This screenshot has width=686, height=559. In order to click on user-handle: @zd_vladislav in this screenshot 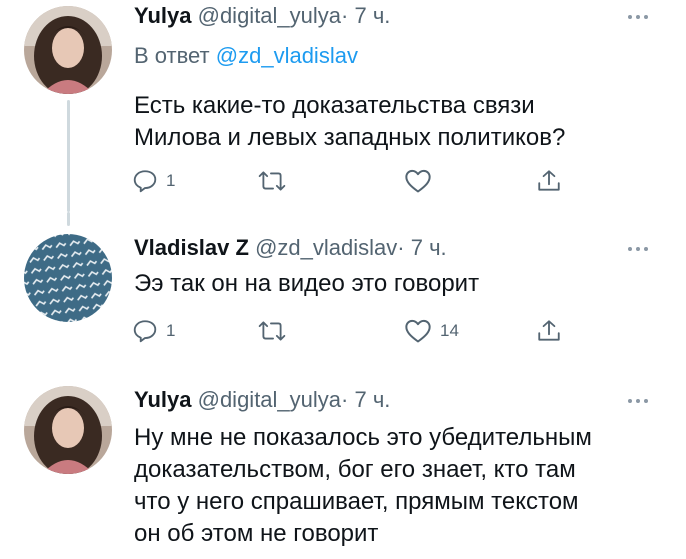, I will do `click(326, 247)`.